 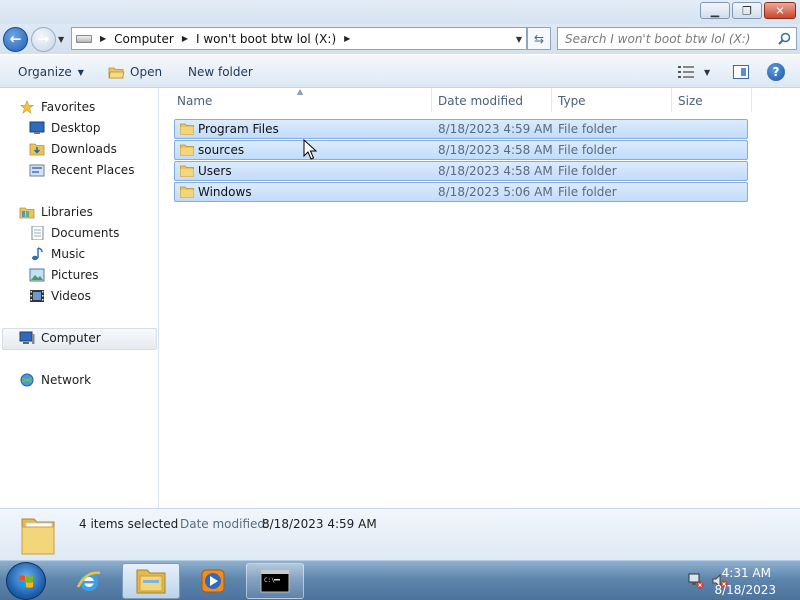 What do you see at coordinates (38, 536) in the screenshot?
I see `folder-stack-icon` at bounding box center [38, 536].